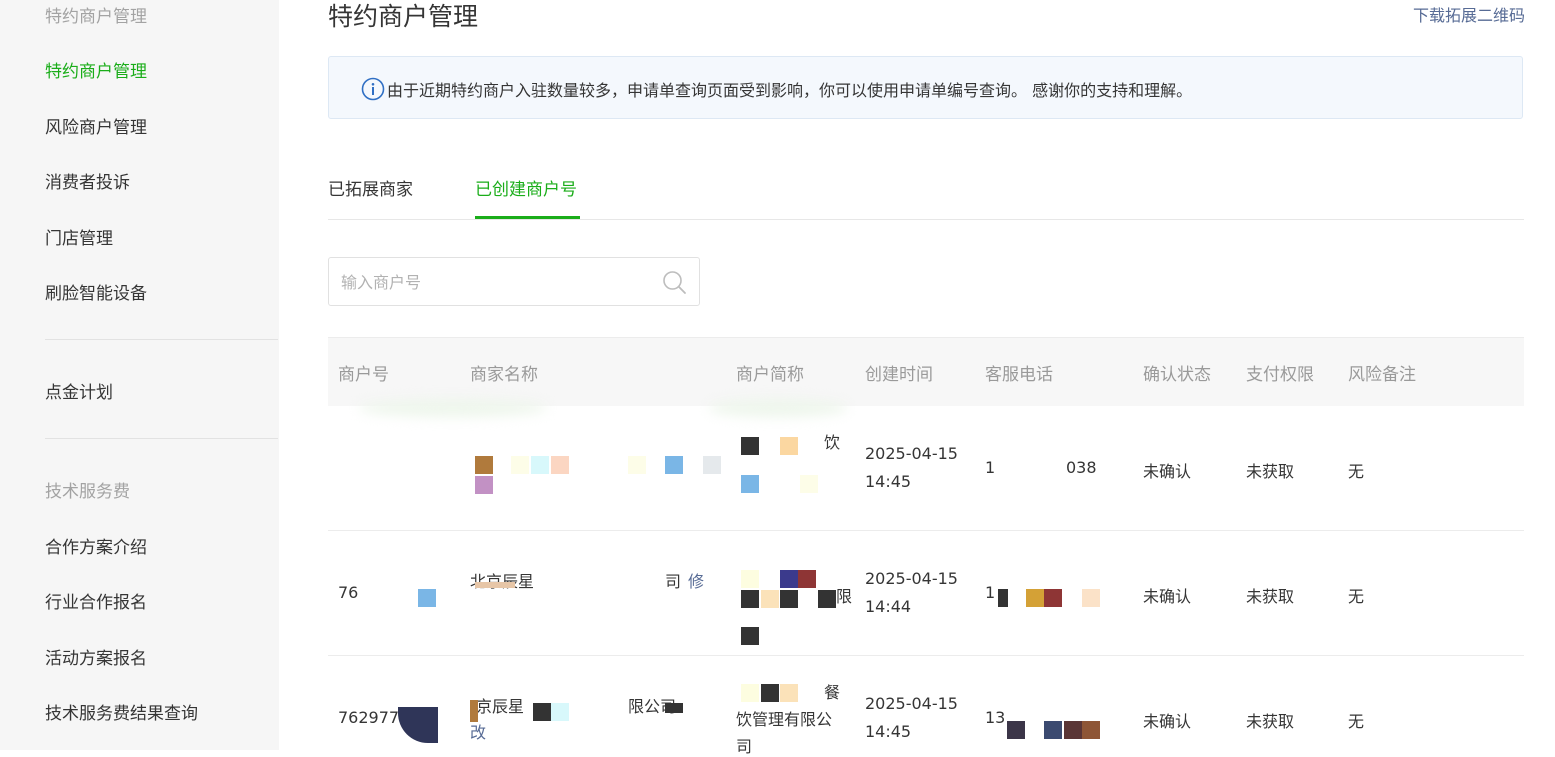 The image size is (1555, 757). What do you see at coordinates (926, 190) in the screenshot?
I see `tab-bar: 已拓展商家 已创建商户号` at bounding box center [926, 190].